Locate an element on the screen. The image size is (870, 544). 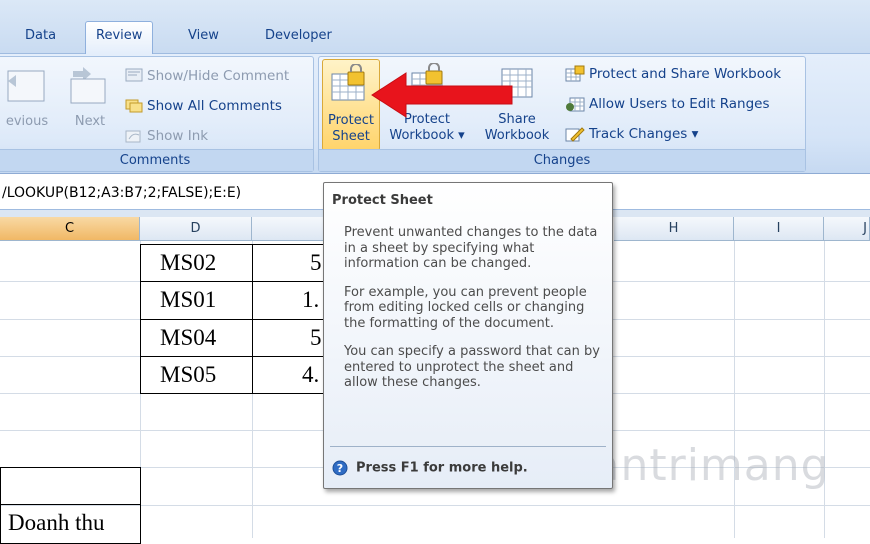
show-all-comments-button: Show All Comments is located at coordinates (203, 106).